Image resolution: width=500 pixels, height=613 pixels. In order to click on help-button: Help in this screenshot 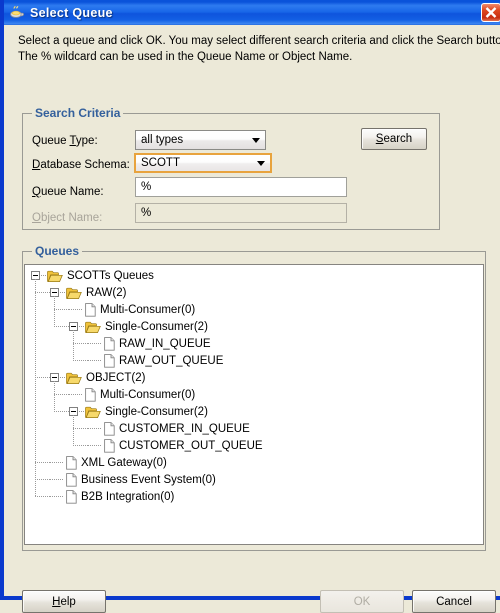, I will do `click(64, 601)`.